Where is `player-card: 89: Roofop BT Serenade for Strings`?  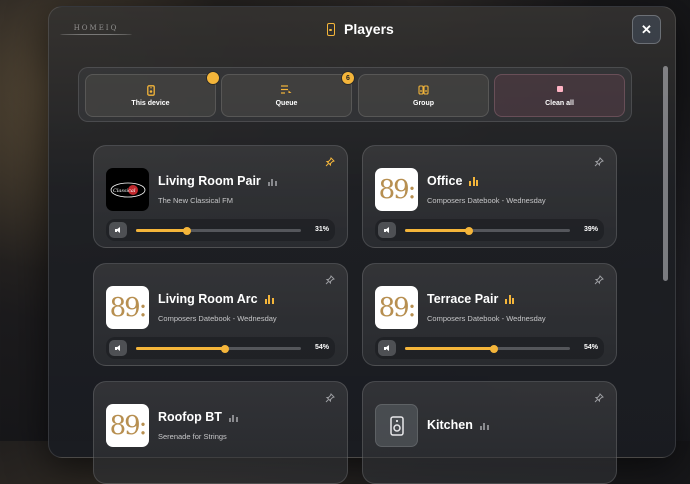 player-card: 89: Roofop BT Serenade for Strings is located at coordinates (220, 432).